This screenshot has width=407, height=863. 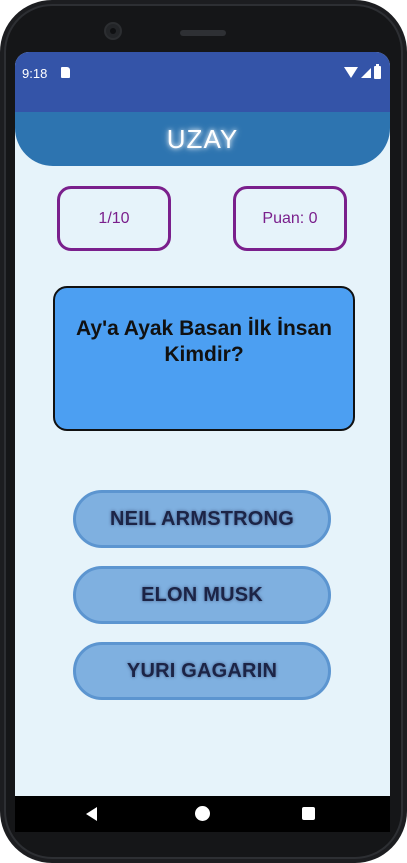 What do you see at coordinates (351, 72) in the screenshot?
I see `wifi-icon` at bounding box center [351, 72].